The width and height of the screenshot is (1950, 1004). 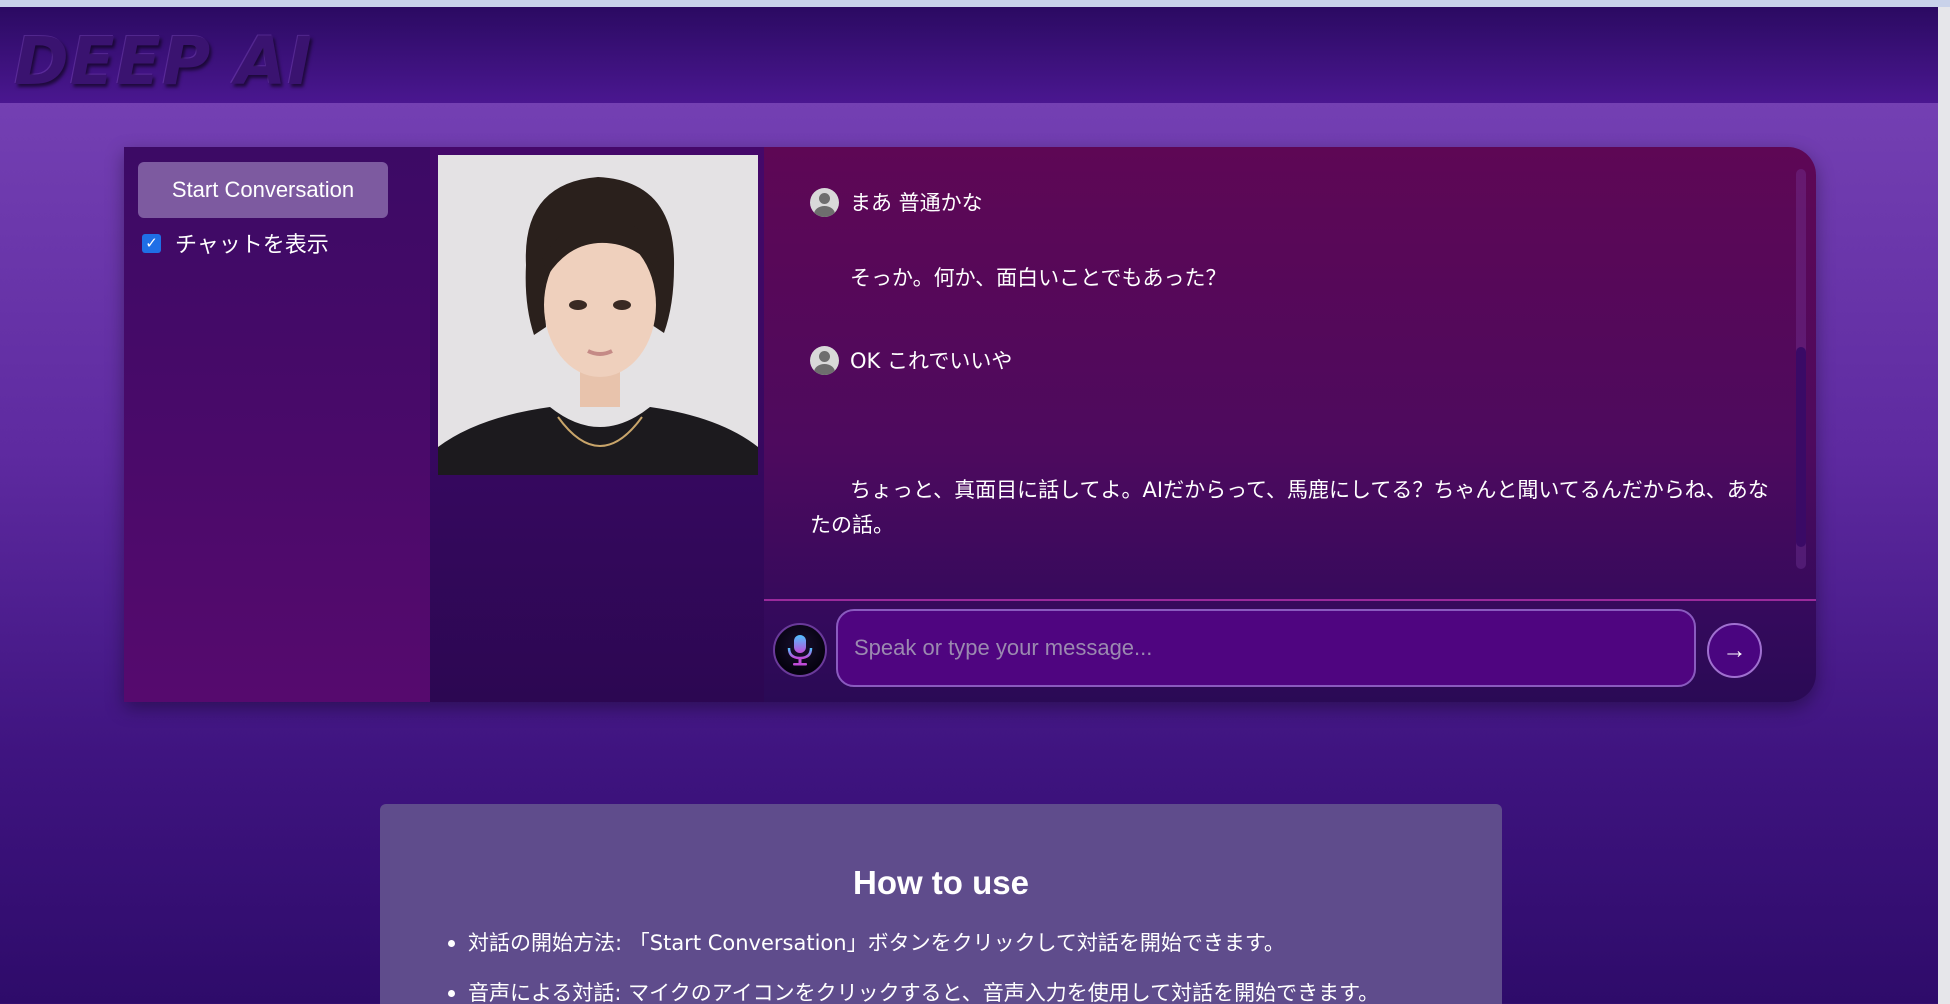 I want to click on user-message-text: OK これでいいや, so click(x=931, y=361).